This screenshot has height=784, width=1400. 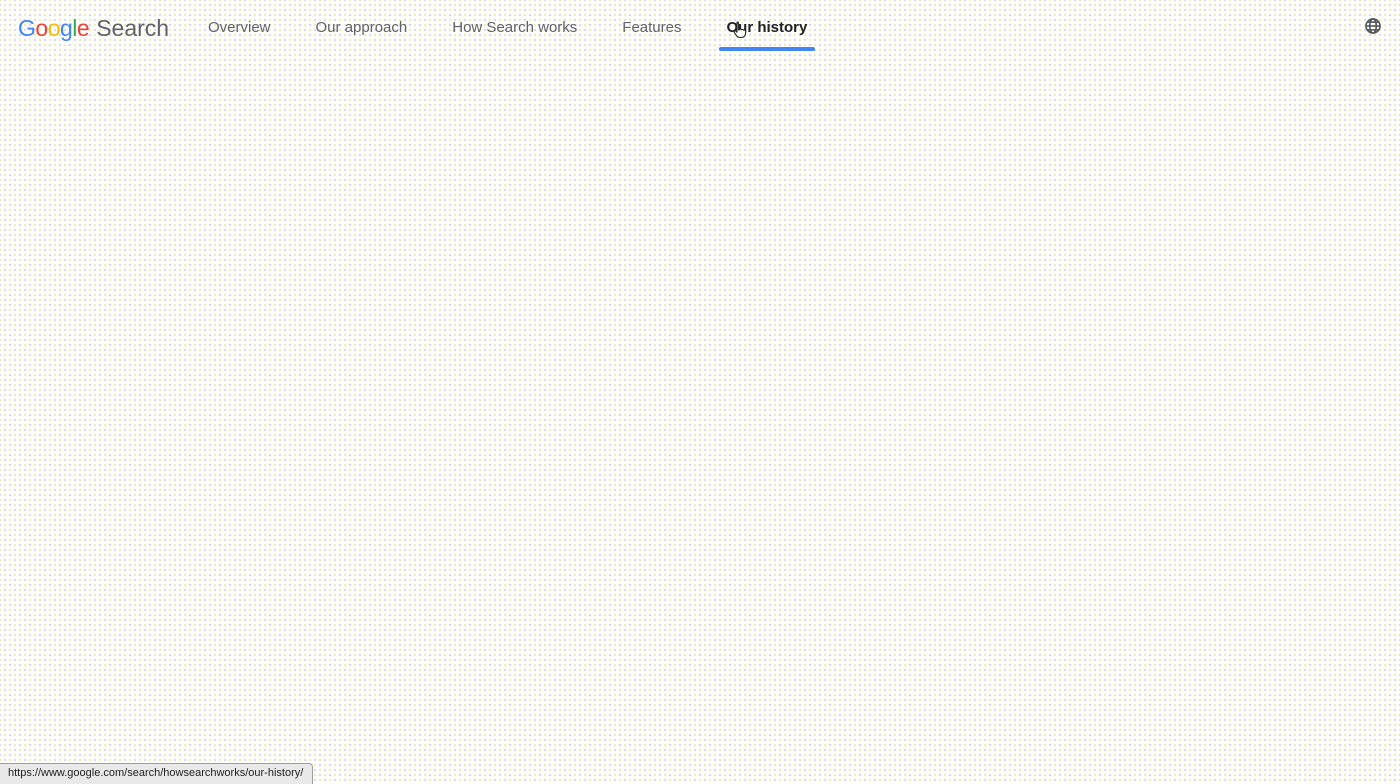 I want to click on logo-product-label: Search, so click(x=133, y=27).